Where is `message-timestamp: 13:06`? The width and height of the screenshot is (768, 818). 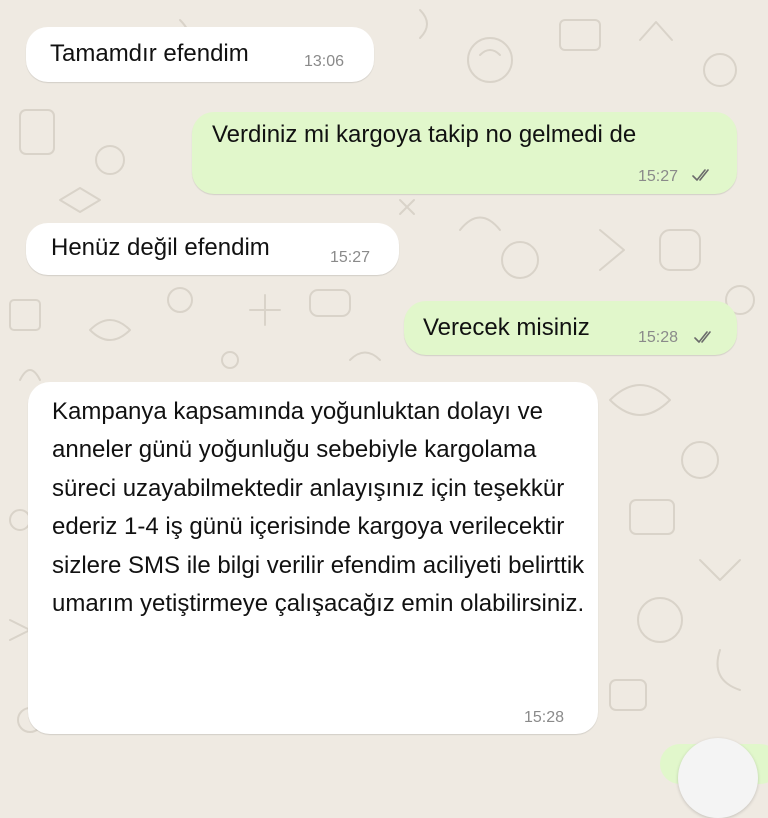
message-timestamp: 13:06 is located at coordinates (324, 61).